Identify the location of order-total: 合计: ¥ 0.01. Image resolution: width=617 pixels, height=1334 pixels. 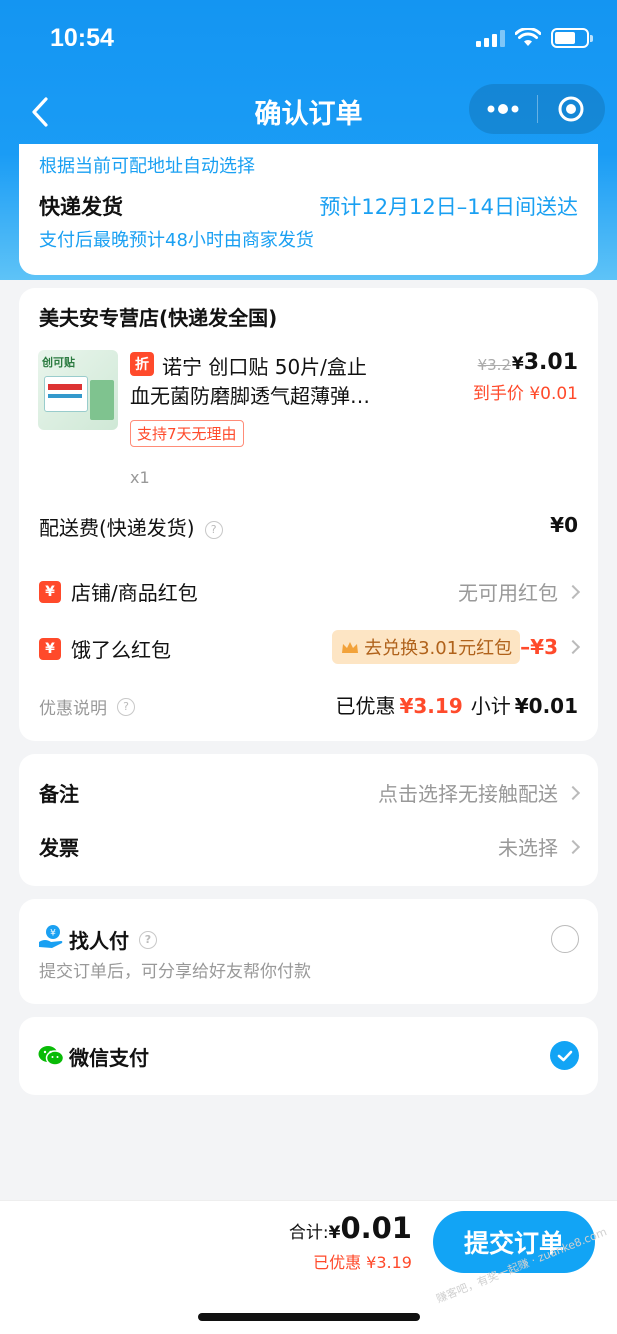
(350, 1228).